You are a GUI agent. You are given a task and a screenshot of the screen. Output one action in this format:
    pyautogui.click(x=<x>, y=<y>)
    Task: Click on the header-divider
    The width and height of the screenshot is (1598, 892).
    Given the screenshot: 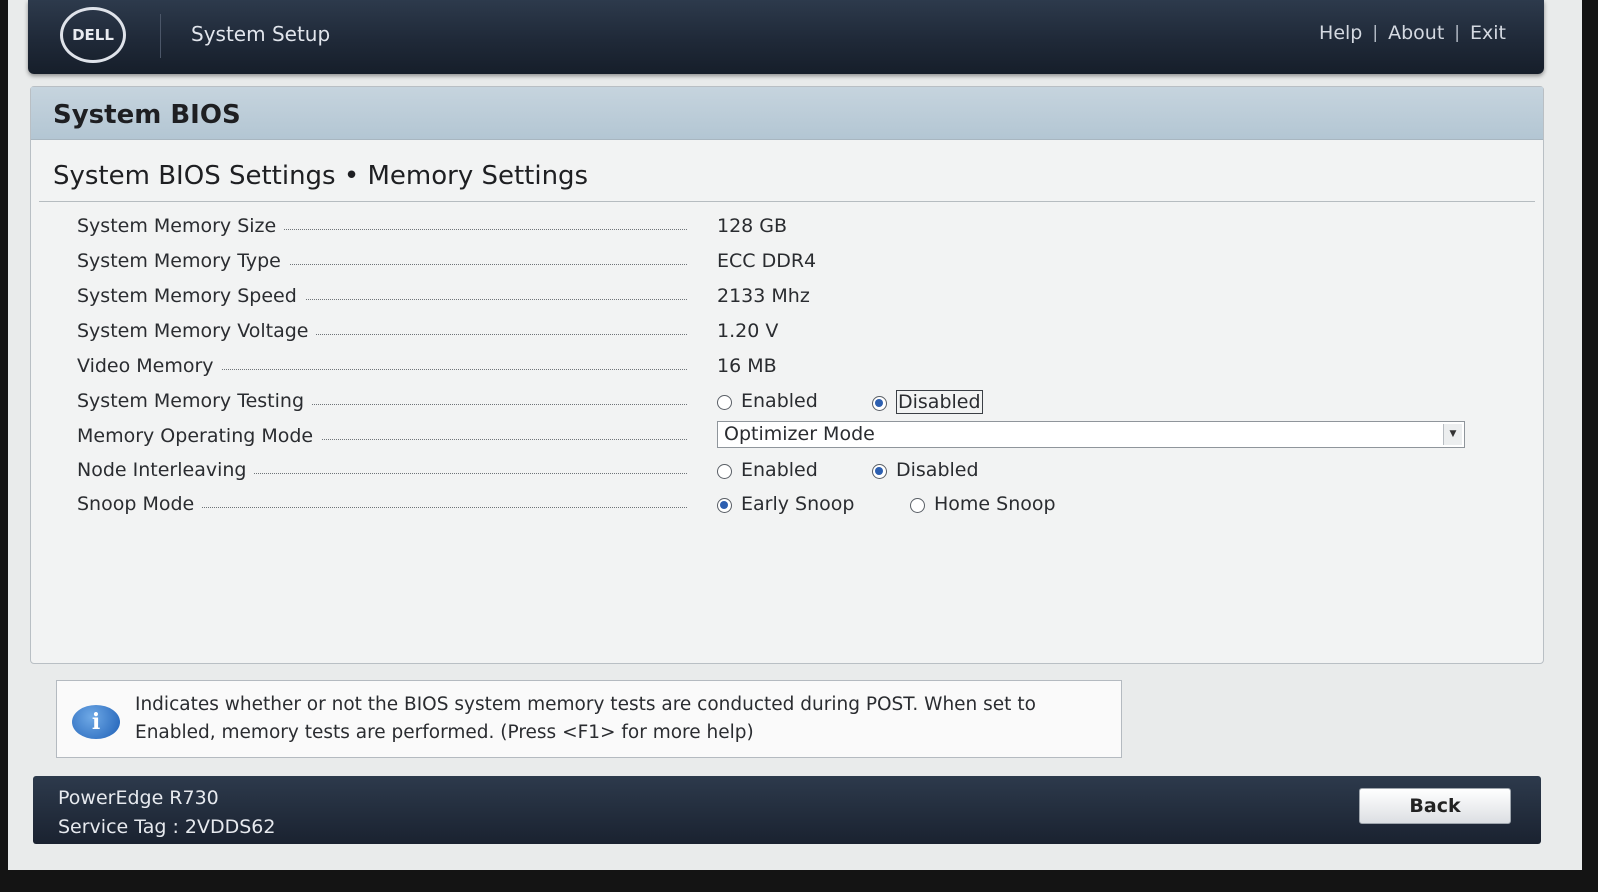 What is the action you would take?
    pyautogui.click(x=160, y=36)
    